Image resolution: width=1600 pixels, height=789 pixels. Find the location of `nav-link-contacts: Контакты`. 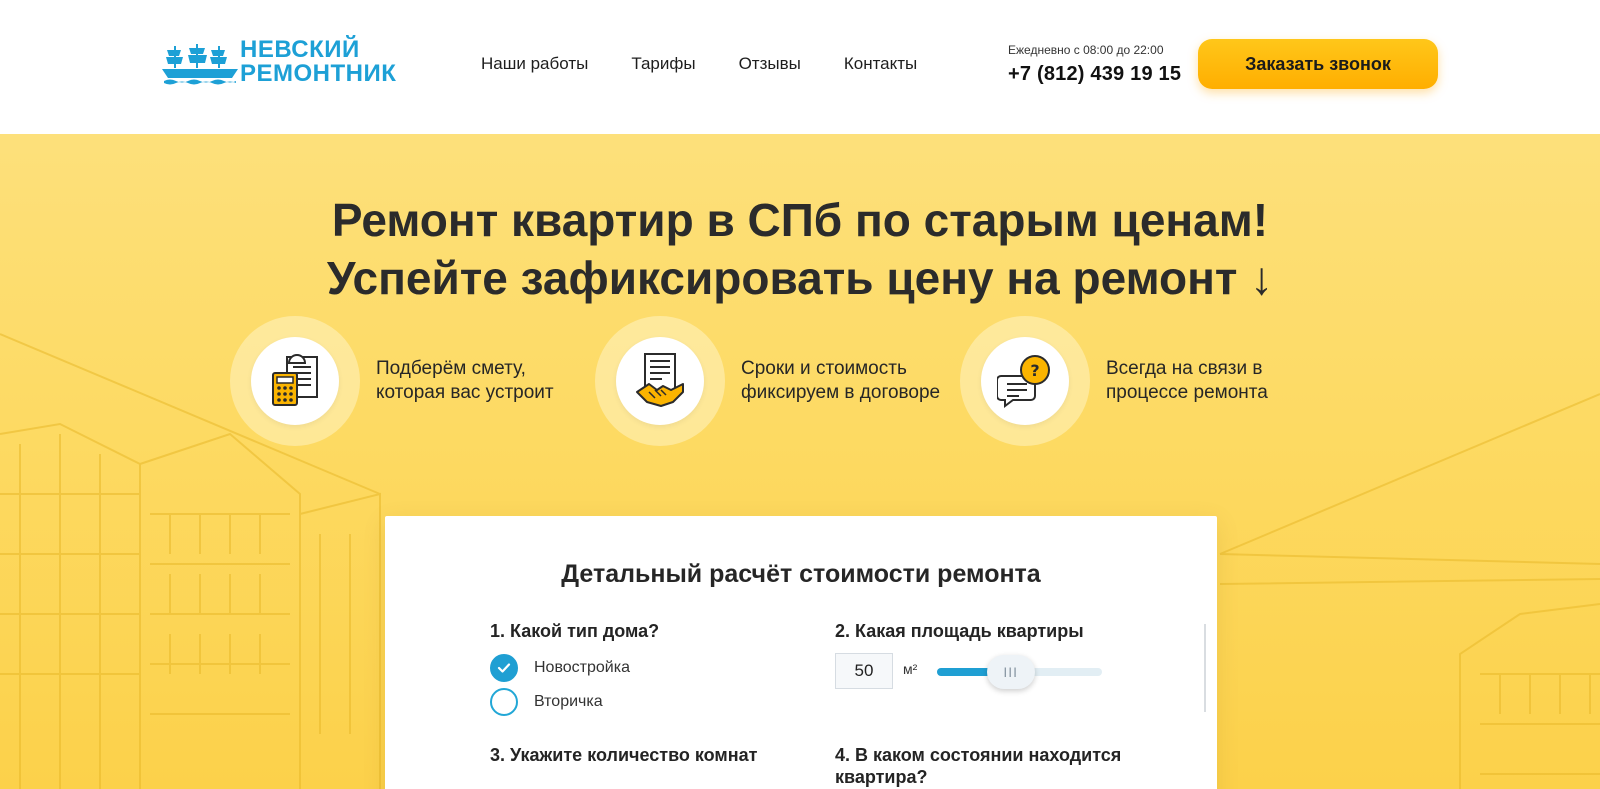

nav-link-contacts: Контакты is located at coordinates (880, 64).